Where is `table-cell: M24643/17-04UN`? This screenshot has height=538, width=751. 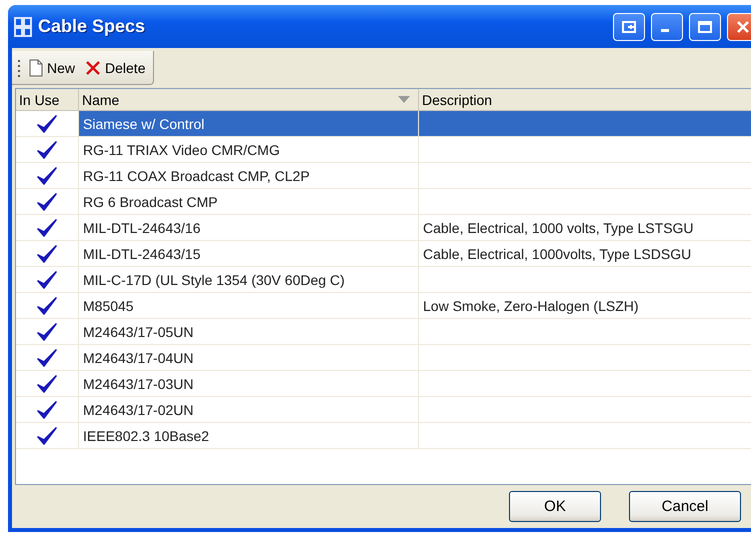
table-cell: M24643/17-04UN is located at coordinates (249, 358).